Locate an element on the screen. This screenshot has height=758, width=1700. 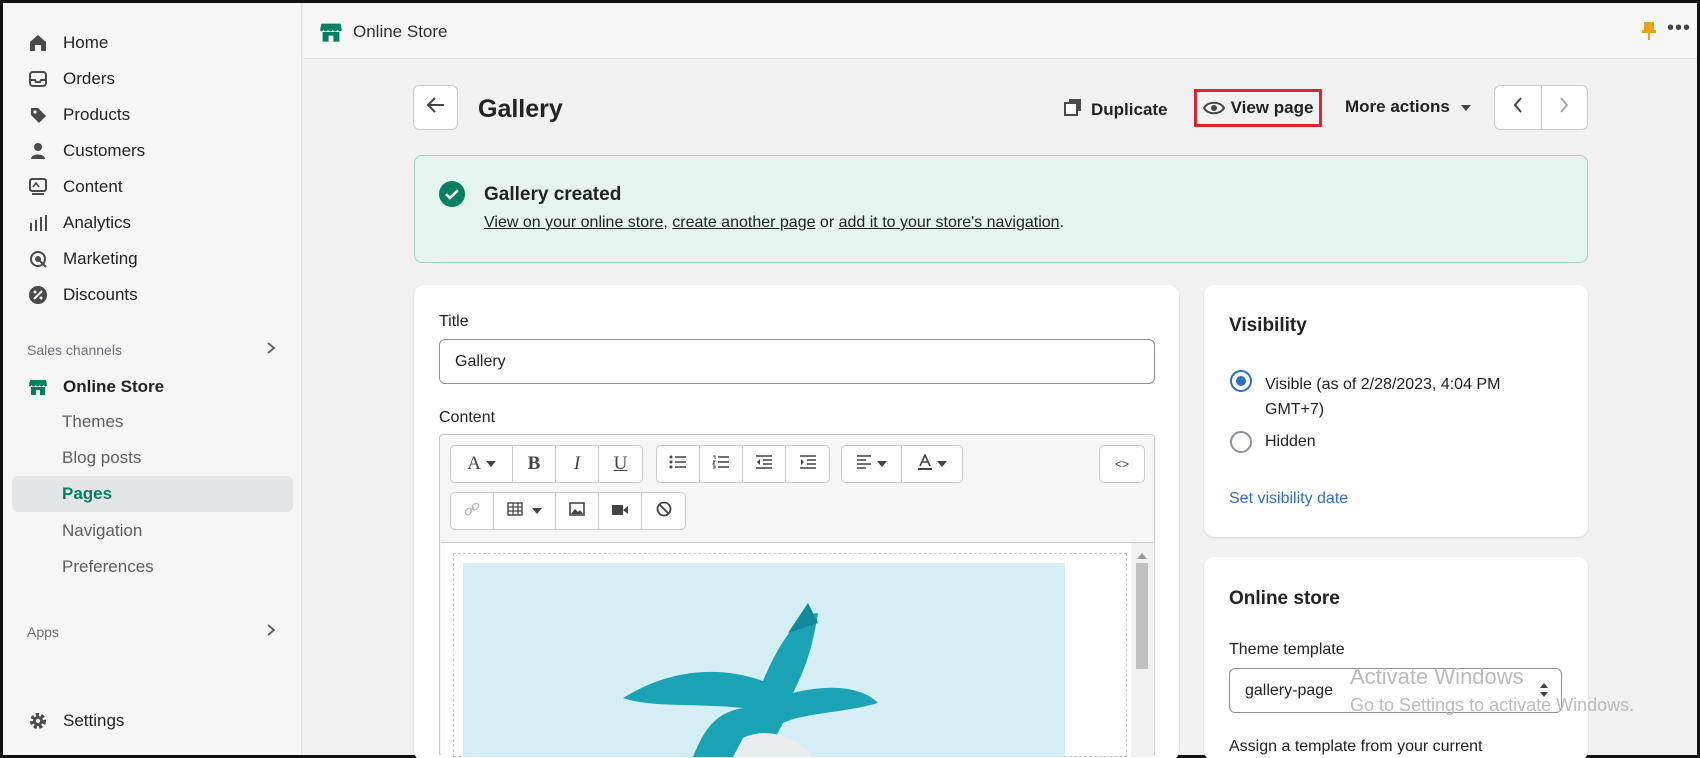
discount-icon is located at coordinates (38, 295).